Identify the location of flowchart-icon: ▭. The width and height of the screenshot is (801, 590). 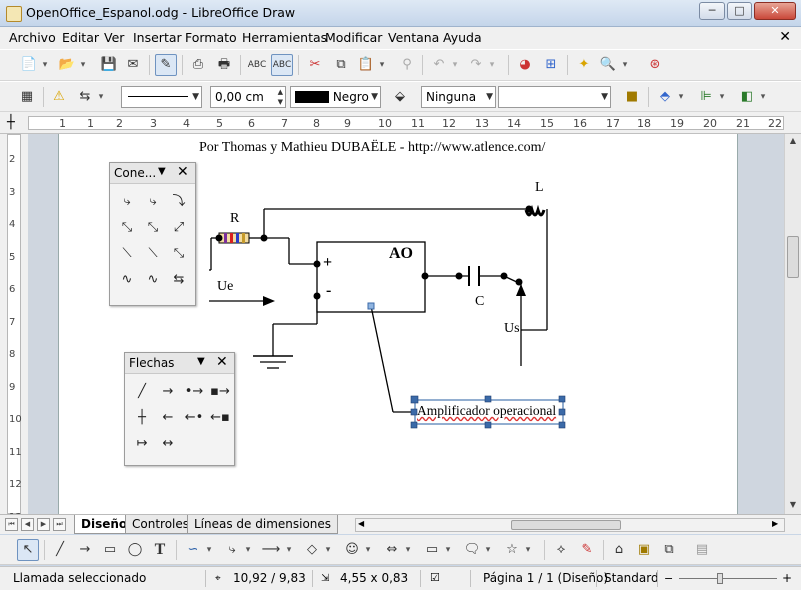
(432, 550).